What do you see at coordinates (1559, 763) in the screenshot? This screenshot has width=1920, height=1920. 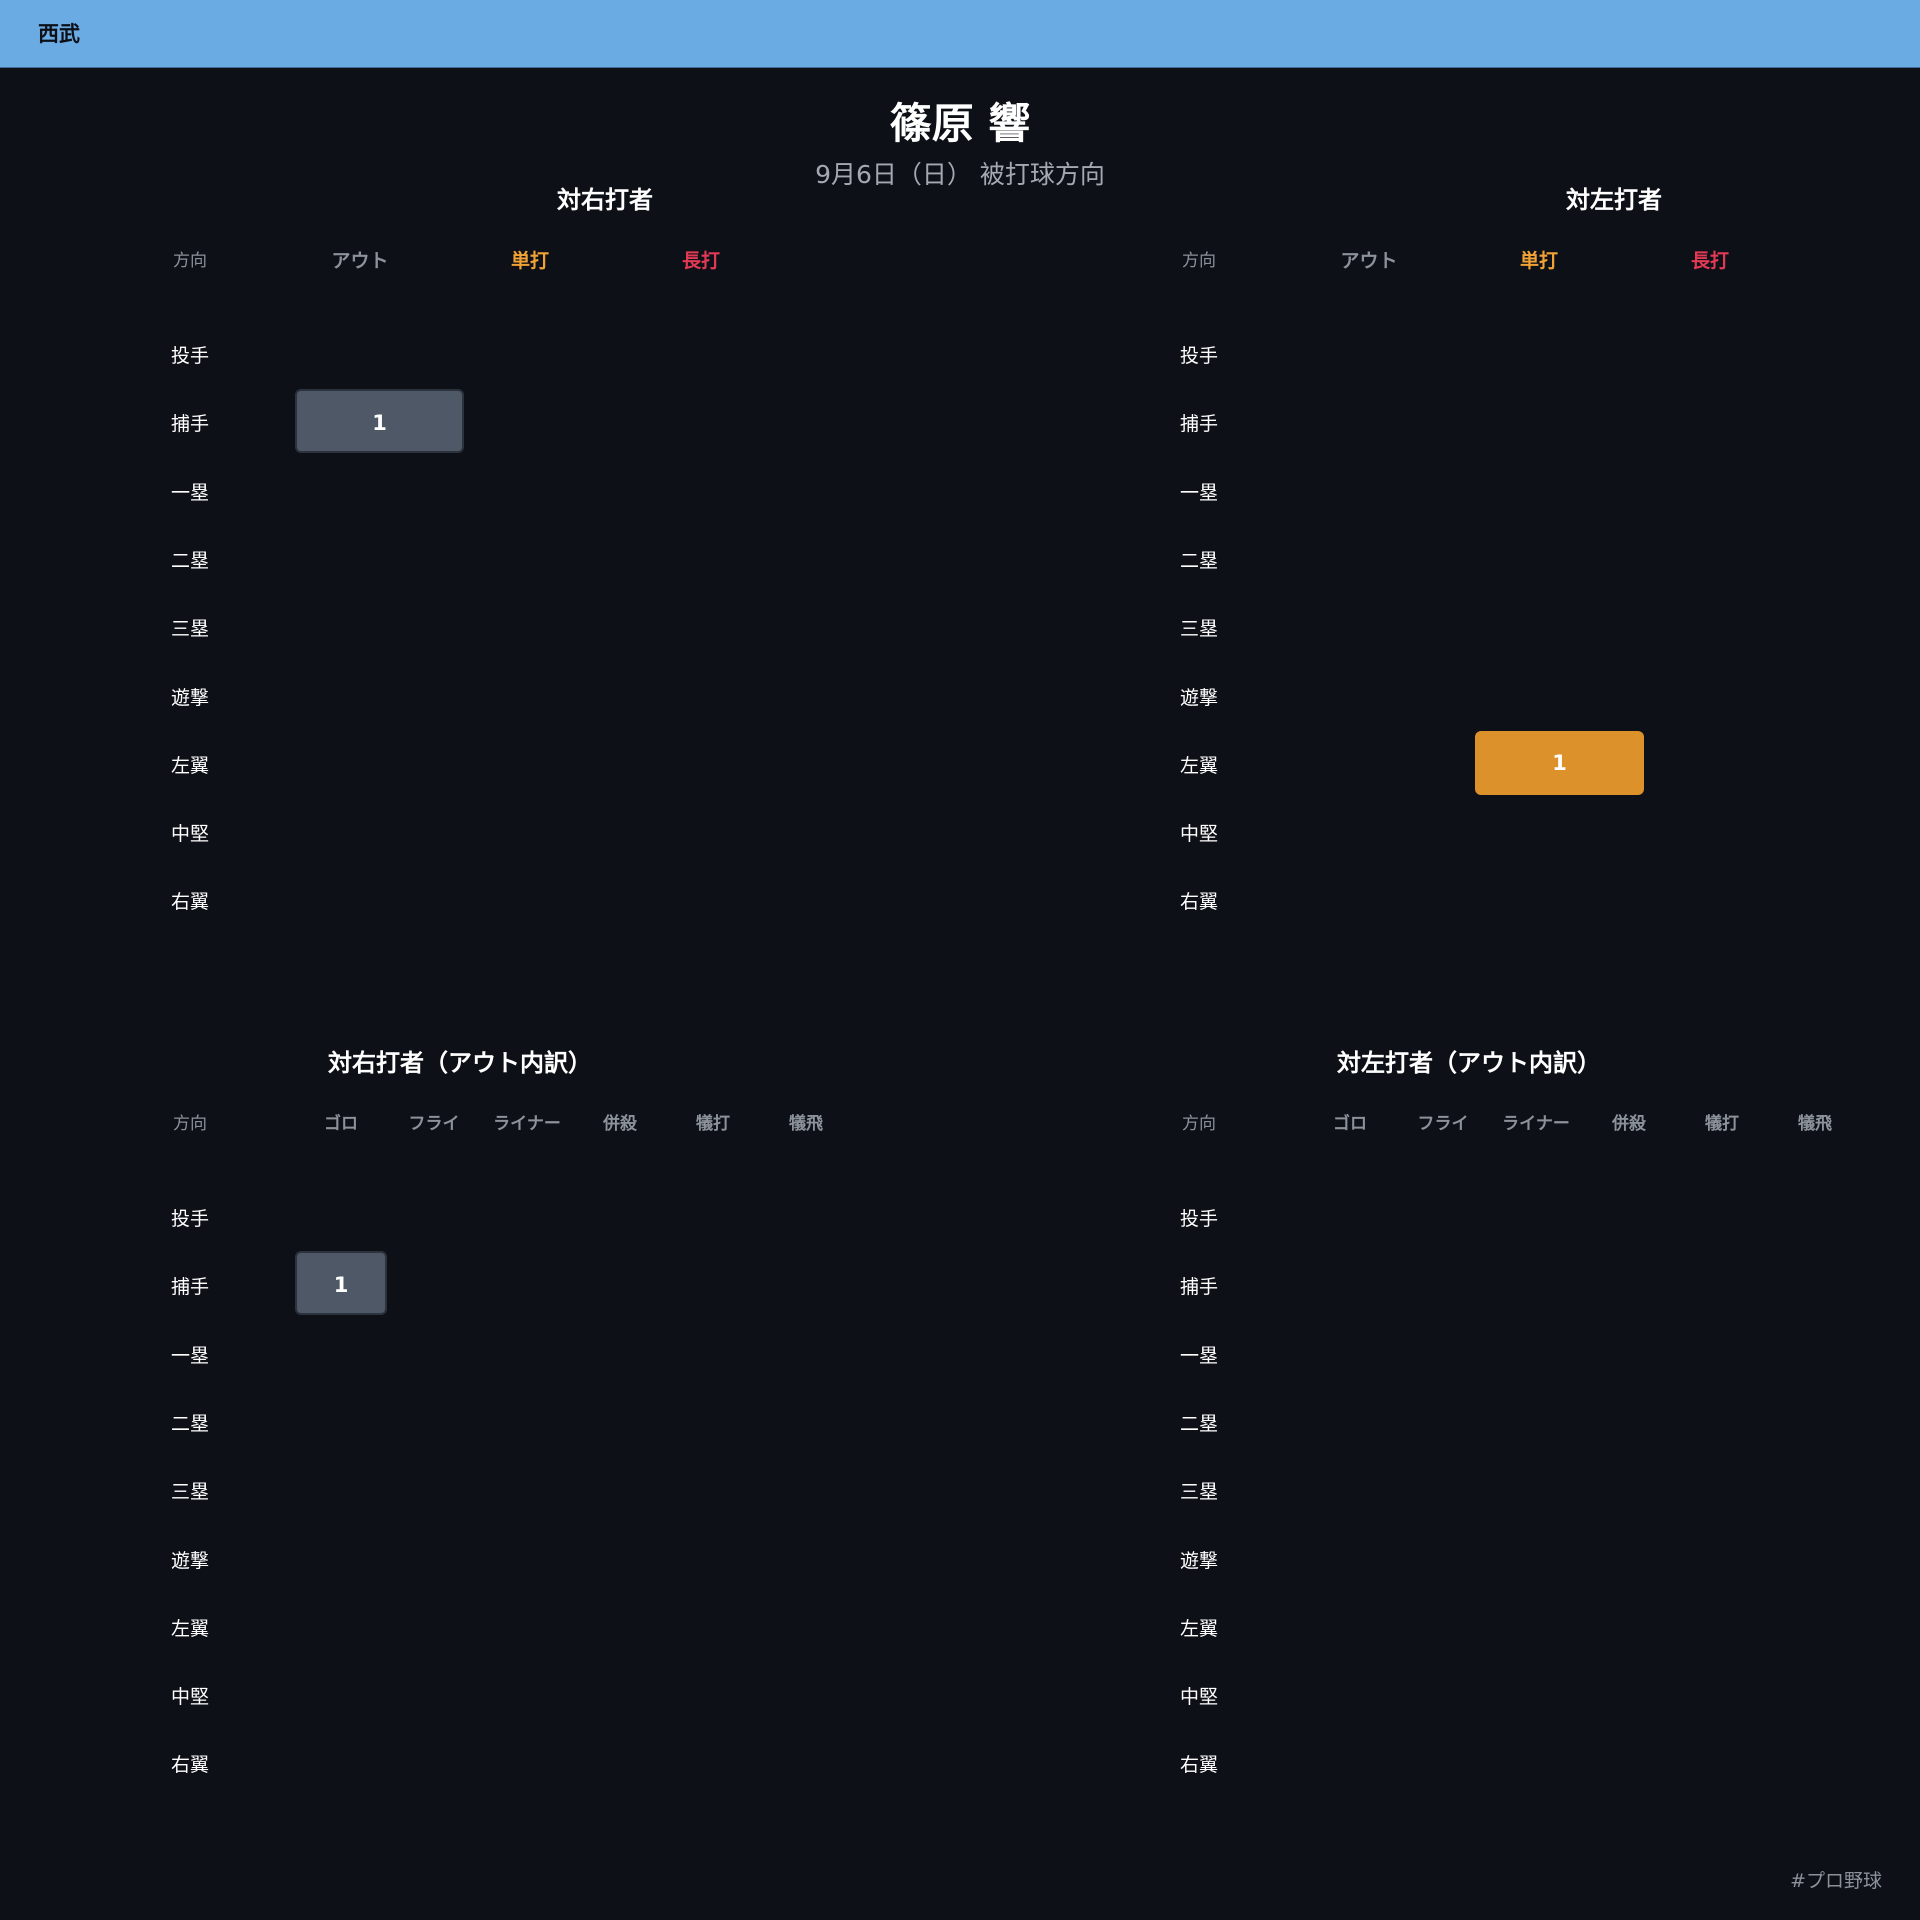 I see `cell-leftfield-single: 1` at bounding box center [1559, 763].